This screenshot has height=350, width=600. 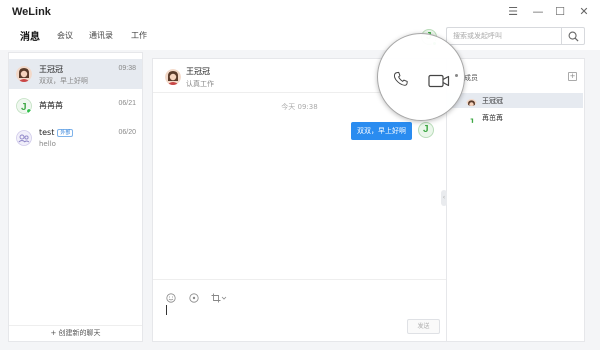 What do you see at coordinates (572, 76) in the screenshot?
I see `add-member-button: +` at bounding box center [572, 76].